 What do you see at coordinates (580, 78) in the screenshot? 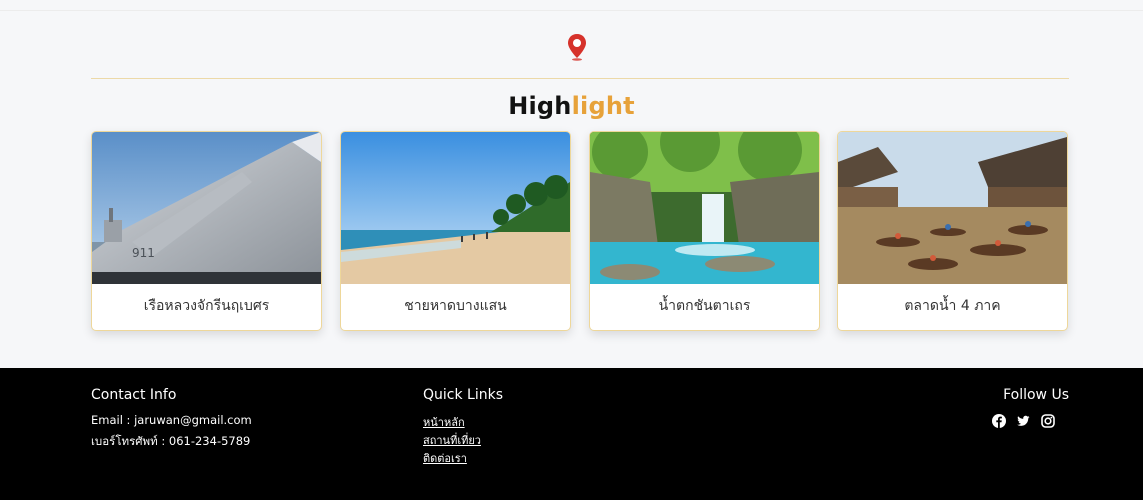
I see `section-divider` at bounding box center [580, 78].